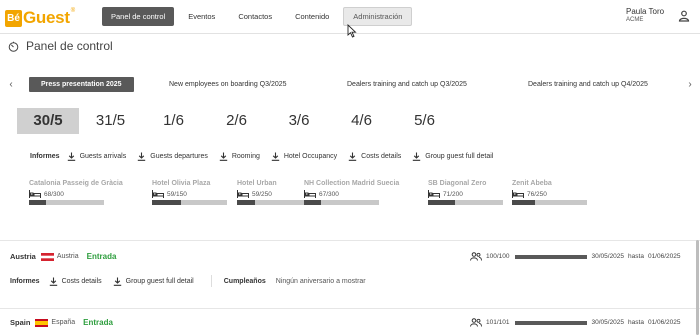 The height and width of the screenshot is (335, 700). I want to click on date-tab: 4/6, so click(361, 121).